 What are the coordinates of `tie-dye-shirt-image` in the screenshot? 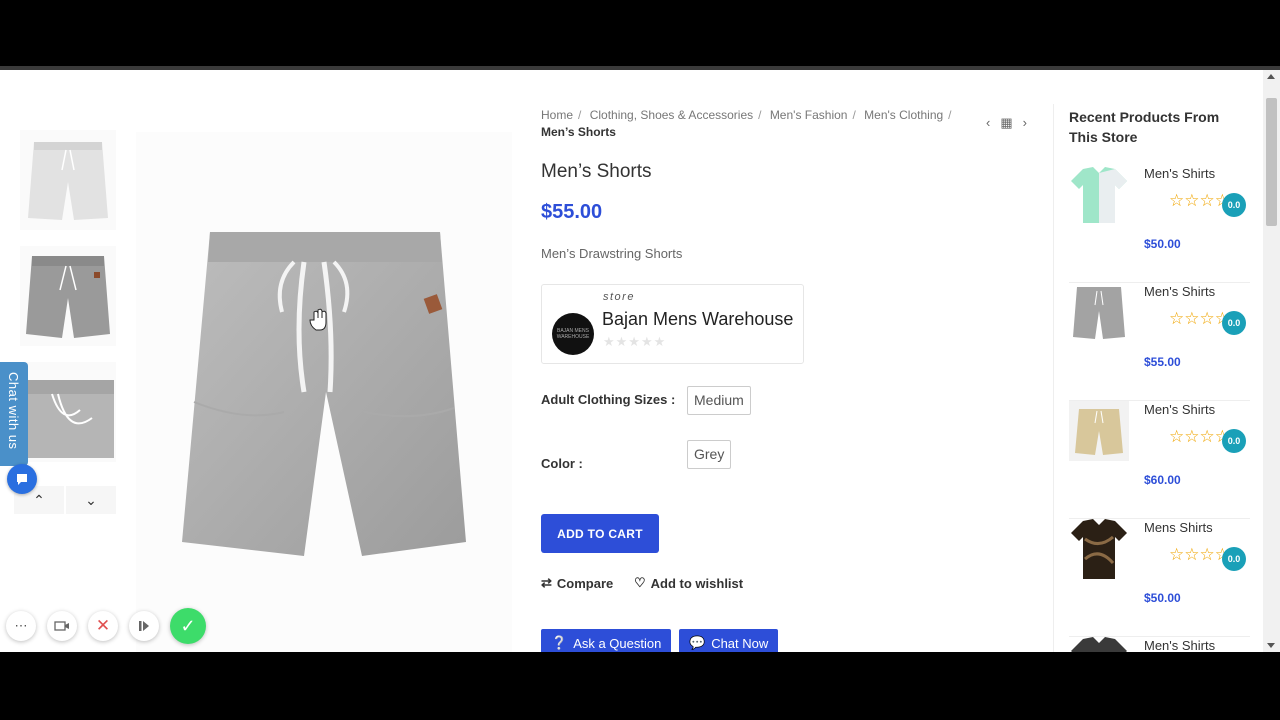 It's located at (1099, 549).